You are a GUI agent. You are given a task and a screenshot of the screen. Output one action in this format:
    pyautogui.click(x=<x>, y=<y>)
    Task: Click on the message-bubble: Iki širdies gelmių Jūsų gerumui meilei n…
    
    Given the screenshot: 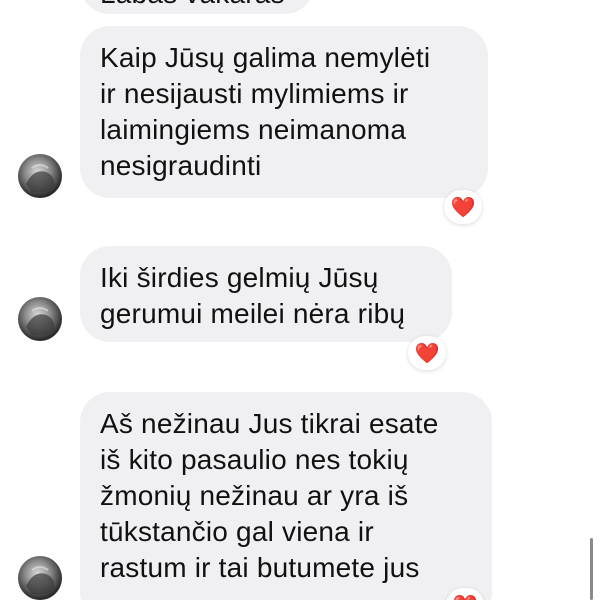 What is the action you would take?
    pyautogui.click(x=266, y=294)
    